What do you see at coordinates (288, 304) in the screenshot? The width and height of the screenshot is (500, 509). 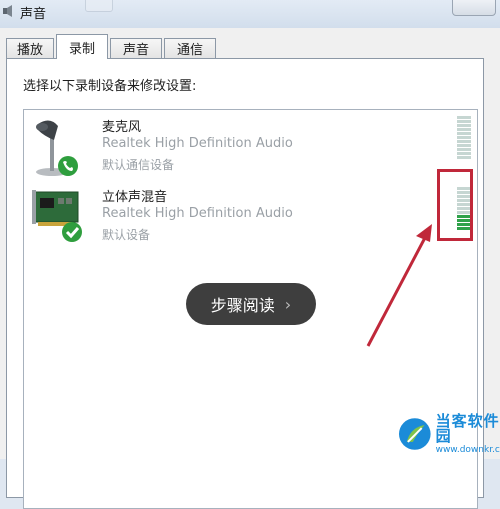 I see `chevron-right-icon: ›` at bounding box center [288, 304].